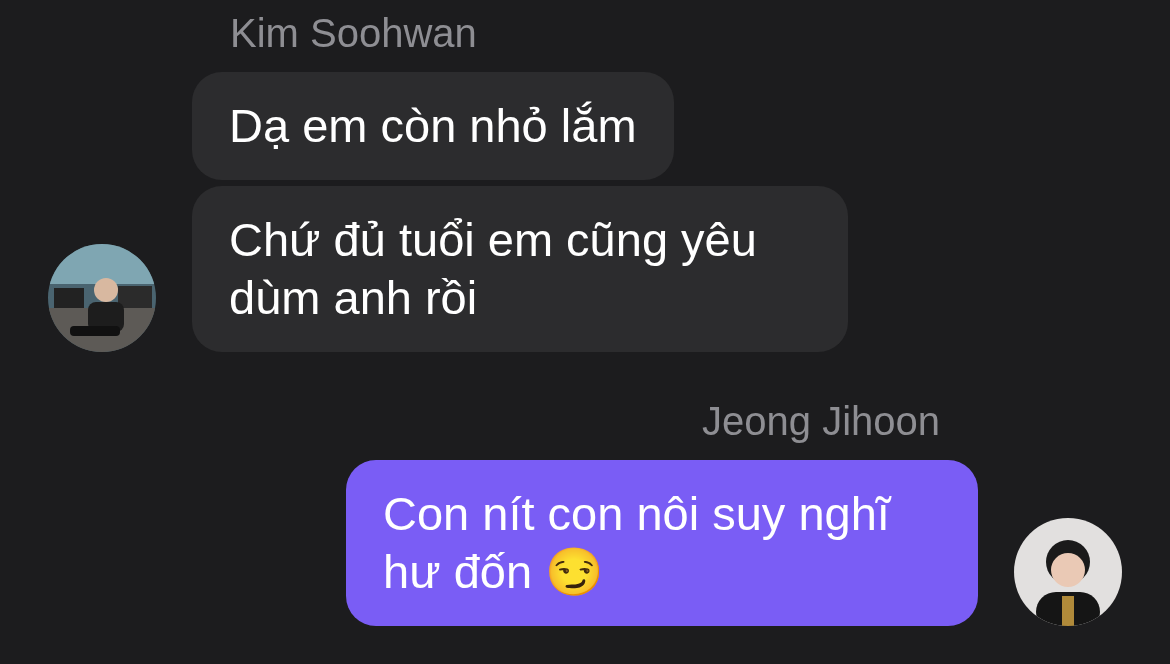  Describe the element at coordinates (353, 33) in the screenshot. I see `sender-name: Kim Soohwan` at that location.